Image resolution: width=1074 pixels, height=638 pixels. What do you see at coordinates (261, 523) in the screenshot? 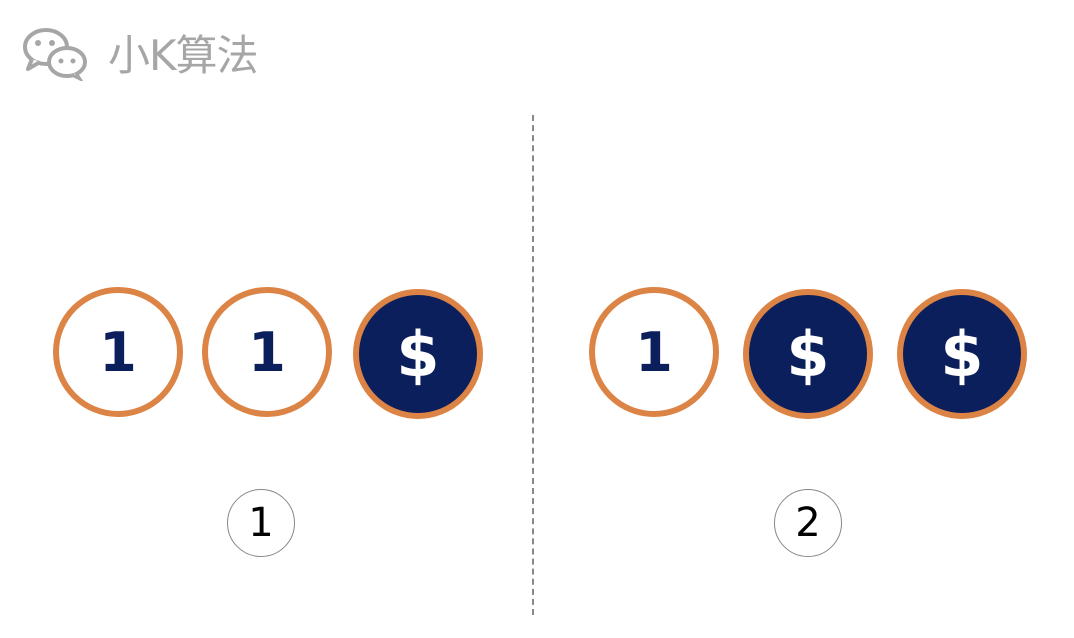
I see `group-label: 1` at bounding box center [261, 523].